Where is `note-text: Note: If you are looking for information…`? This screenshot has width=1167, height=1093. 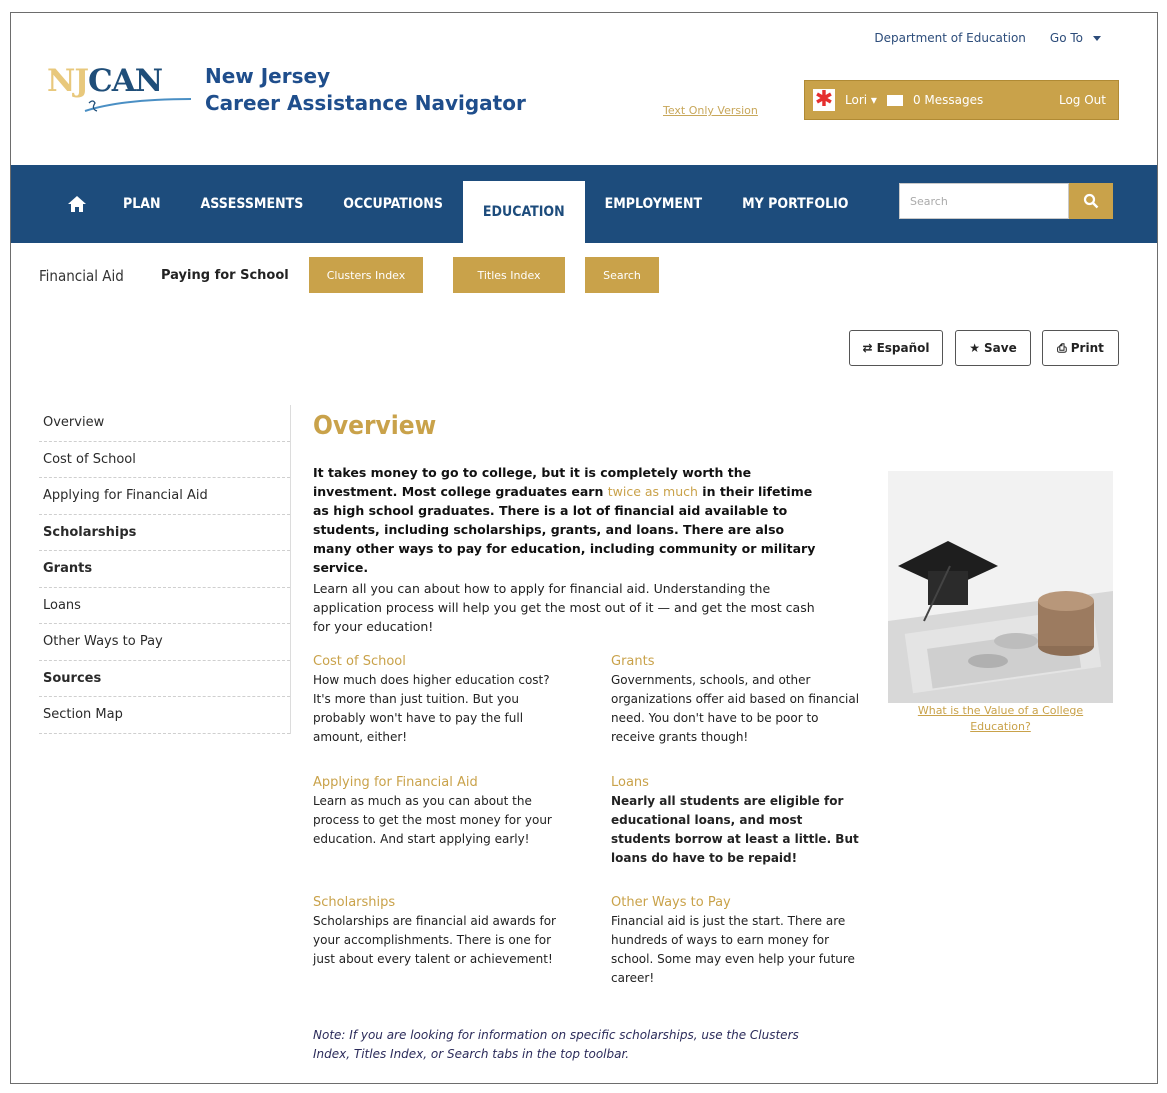
note-text: Note: If you are looking for information… is located at coordinates (556, 1044).